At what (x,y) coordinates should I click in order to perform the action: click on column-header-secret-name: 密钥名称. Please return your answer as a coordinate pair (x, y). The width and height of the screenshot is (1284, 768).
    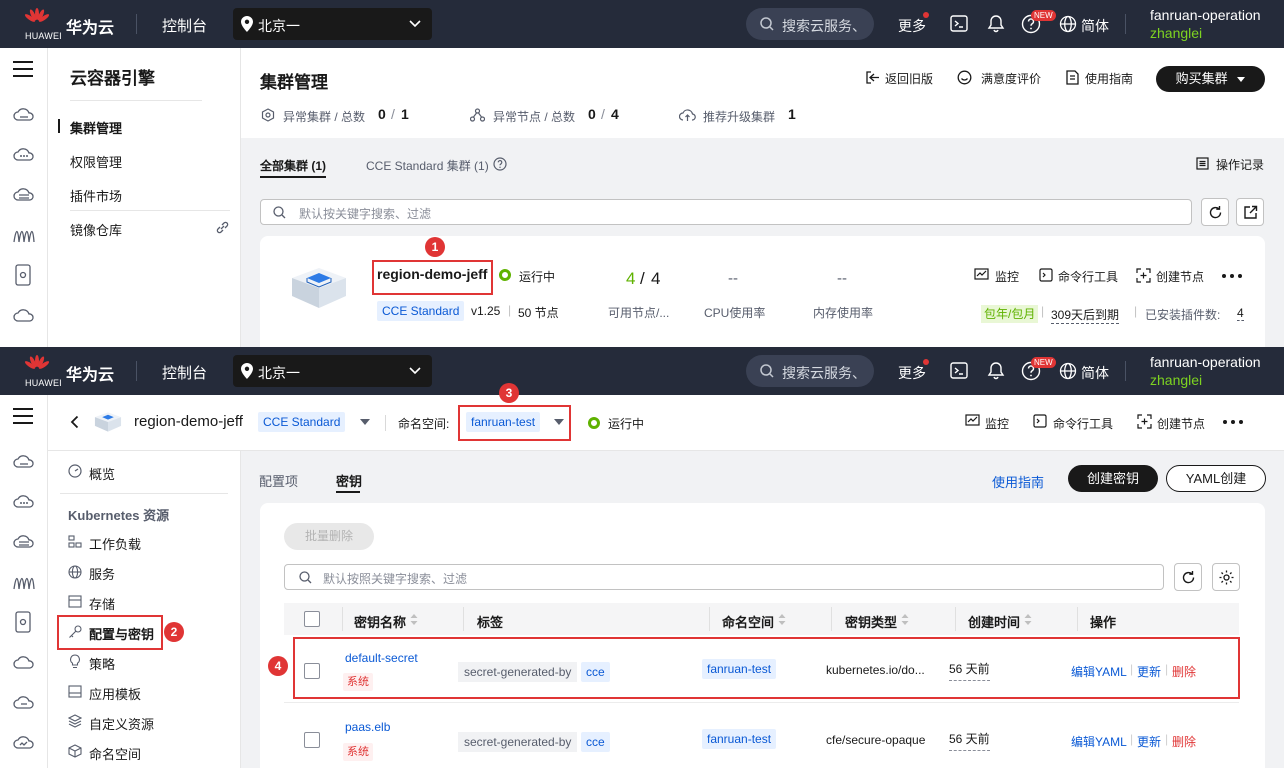
    Looking at the image, I should click on (380, 621).